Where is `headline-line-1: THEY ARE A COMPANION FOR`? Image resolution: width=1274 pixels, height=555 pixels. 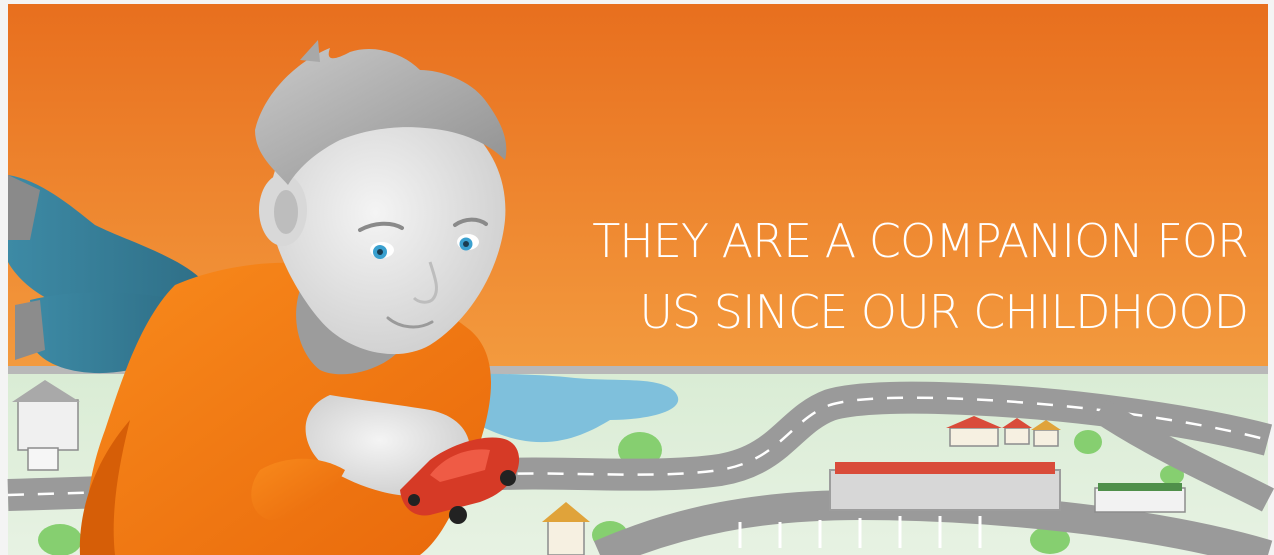 headline-line-1: THEY ARE A COMPANION FOR is located at coordinates (920, 241).